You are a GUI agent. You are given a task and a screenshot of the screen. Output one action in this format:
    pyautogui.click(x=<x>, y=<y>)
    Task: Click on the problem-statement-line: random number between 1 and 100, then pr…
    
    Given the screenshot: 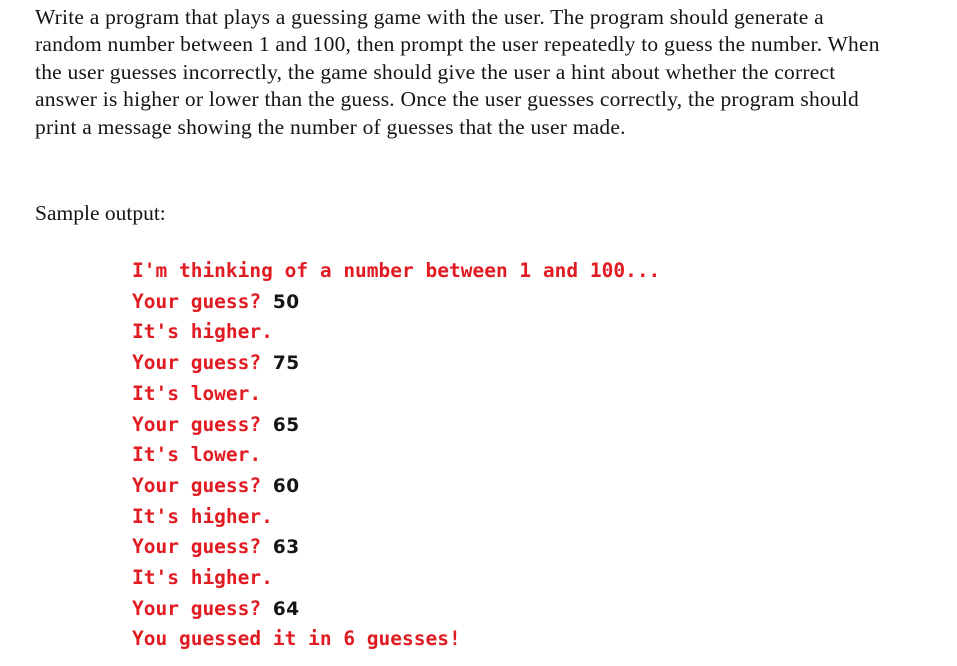 What is the action you would take?
    pyautogui.click(x=457, y=44)
    